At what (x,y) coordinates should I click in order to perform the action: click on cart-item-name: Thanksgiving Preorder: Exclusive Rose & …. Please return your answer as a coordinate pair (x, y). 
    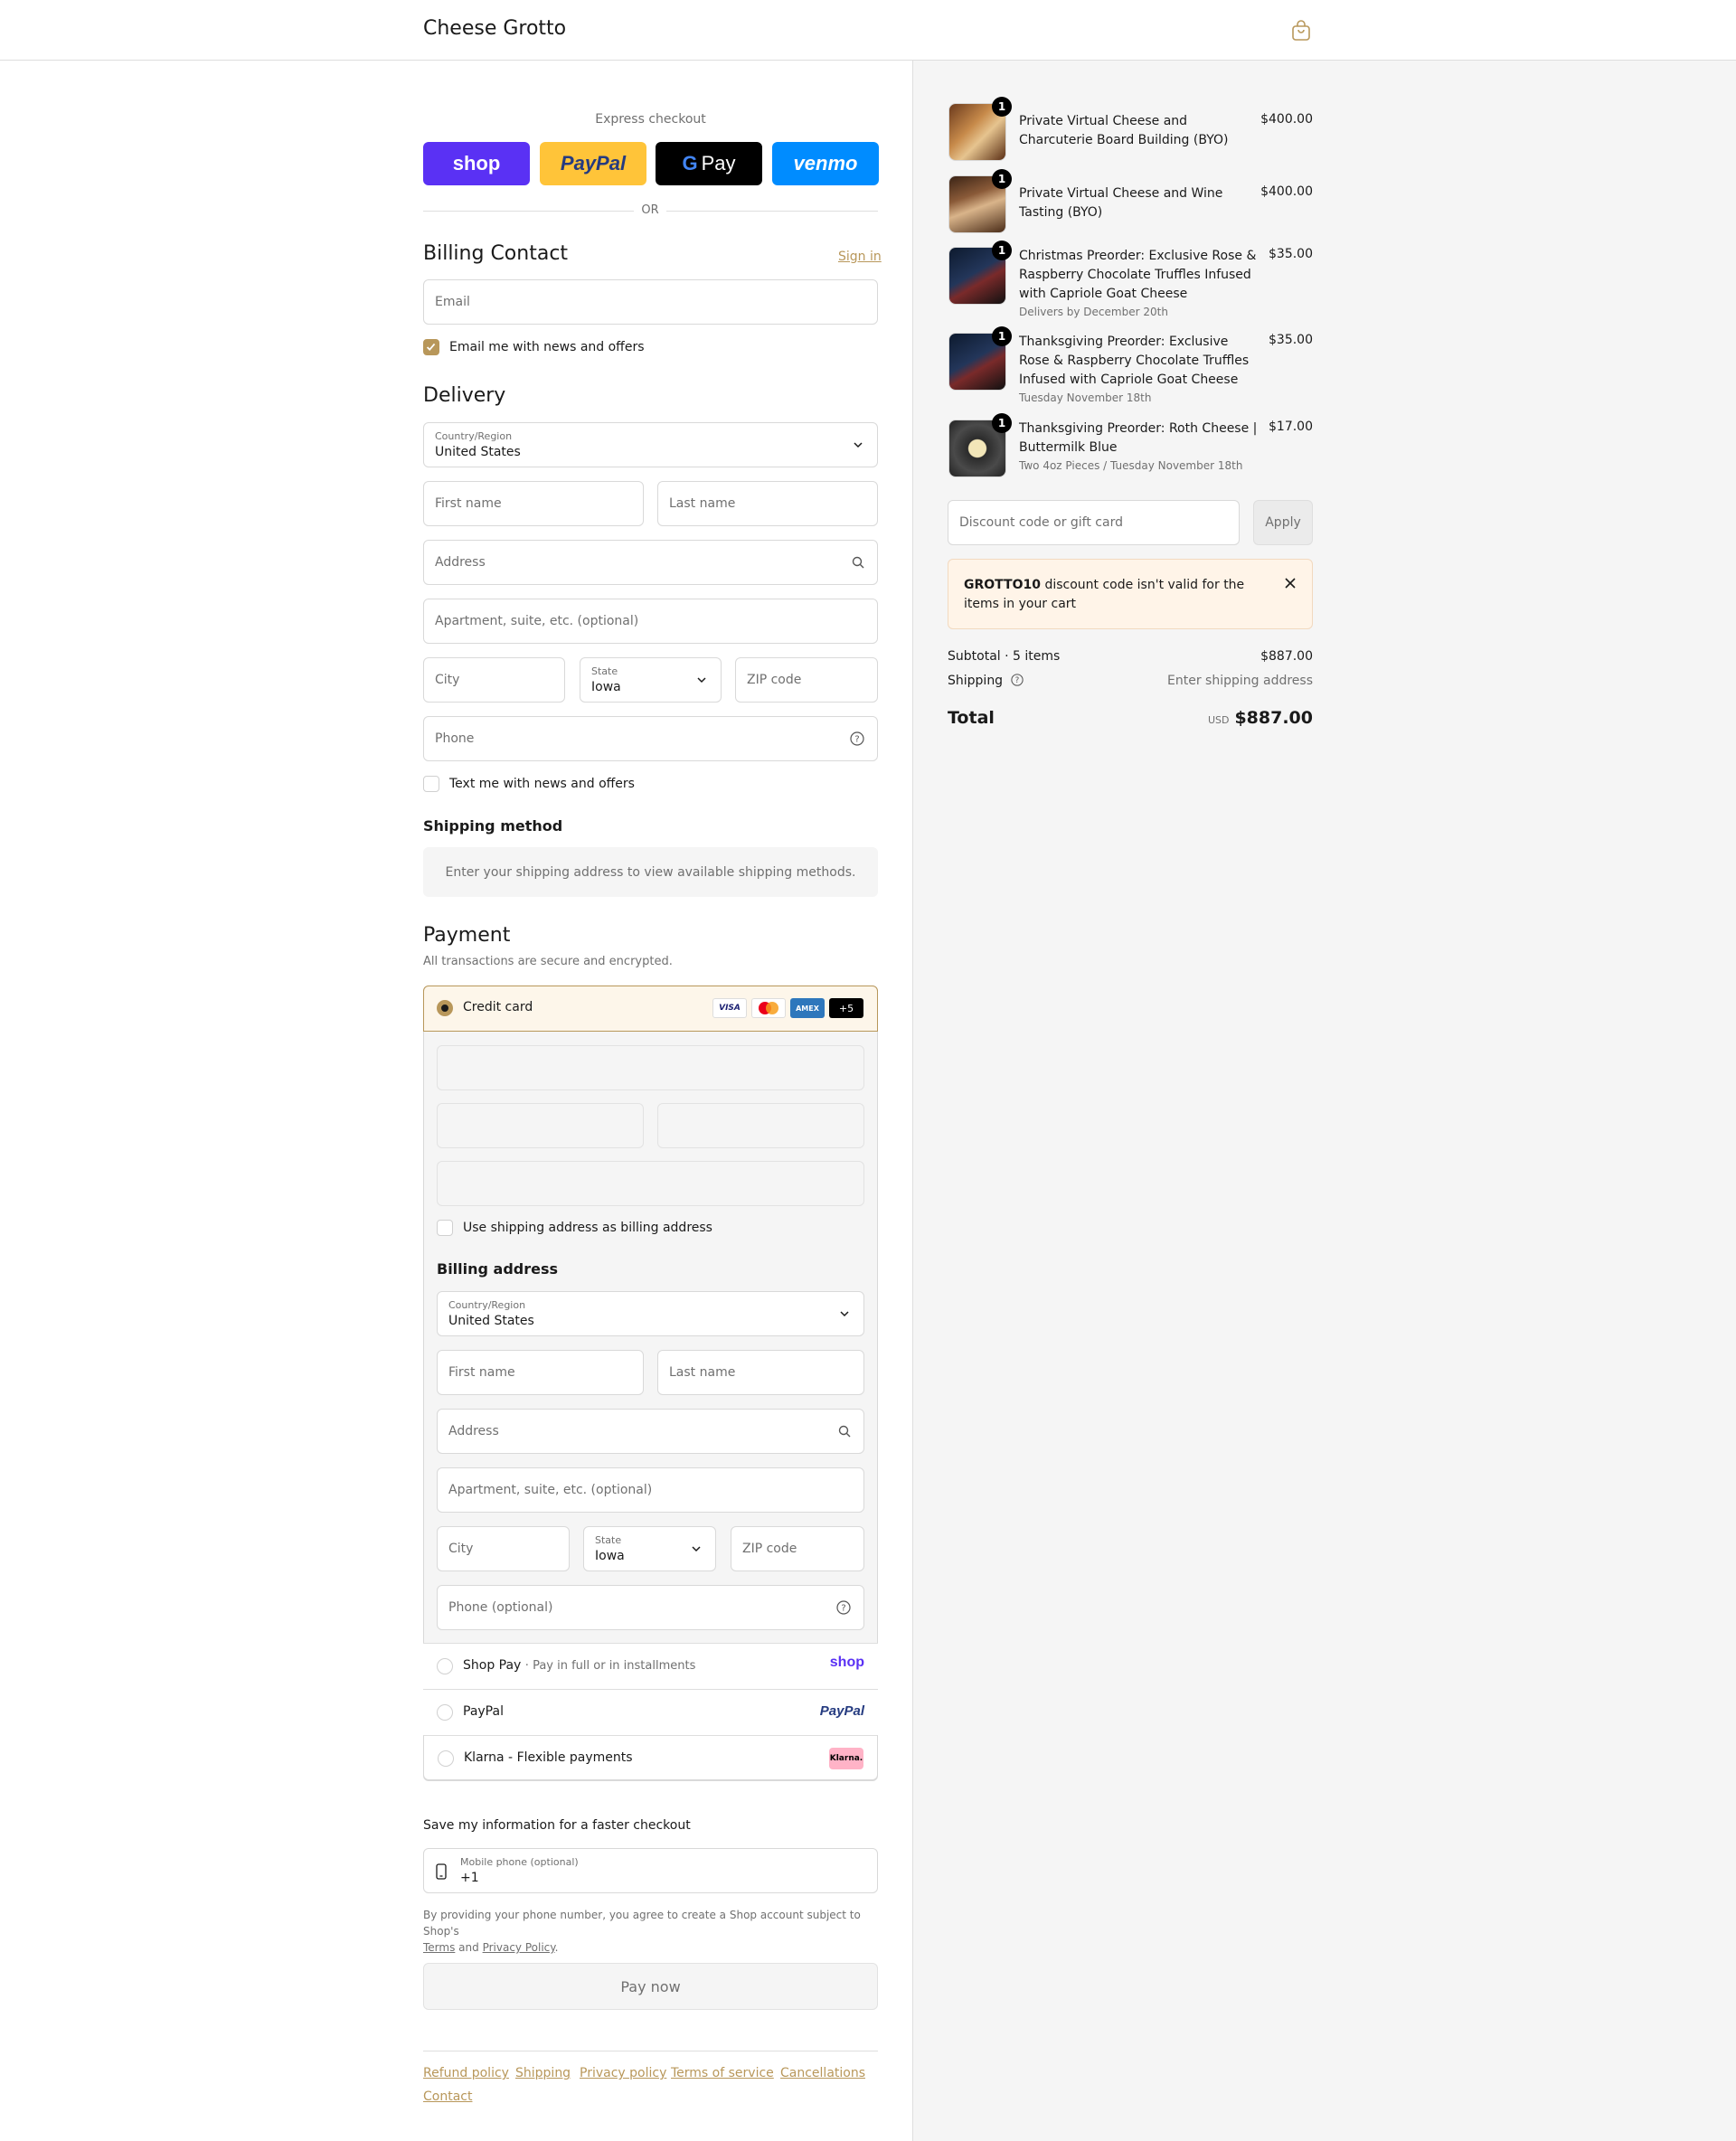
    Looking at the image, I should click on (1134, 361).